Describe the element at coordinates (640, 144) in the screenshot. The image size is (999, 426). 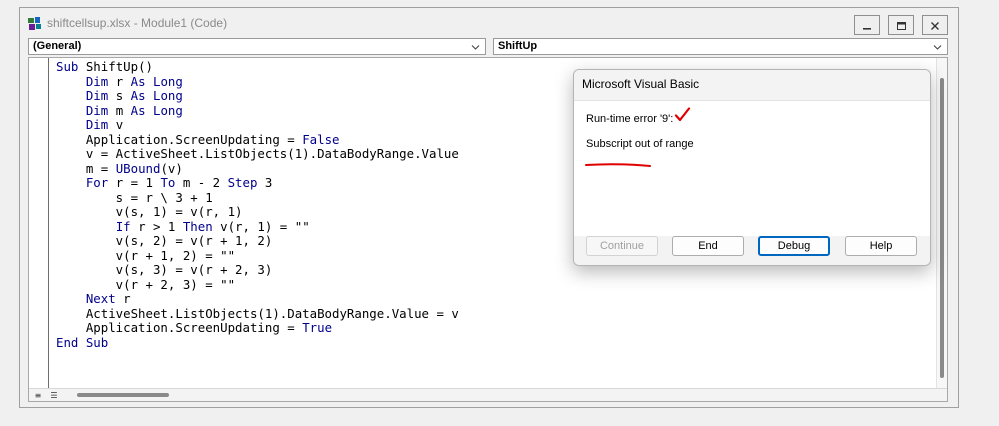
I see `error-message-label: Subscript out of range` at that location.